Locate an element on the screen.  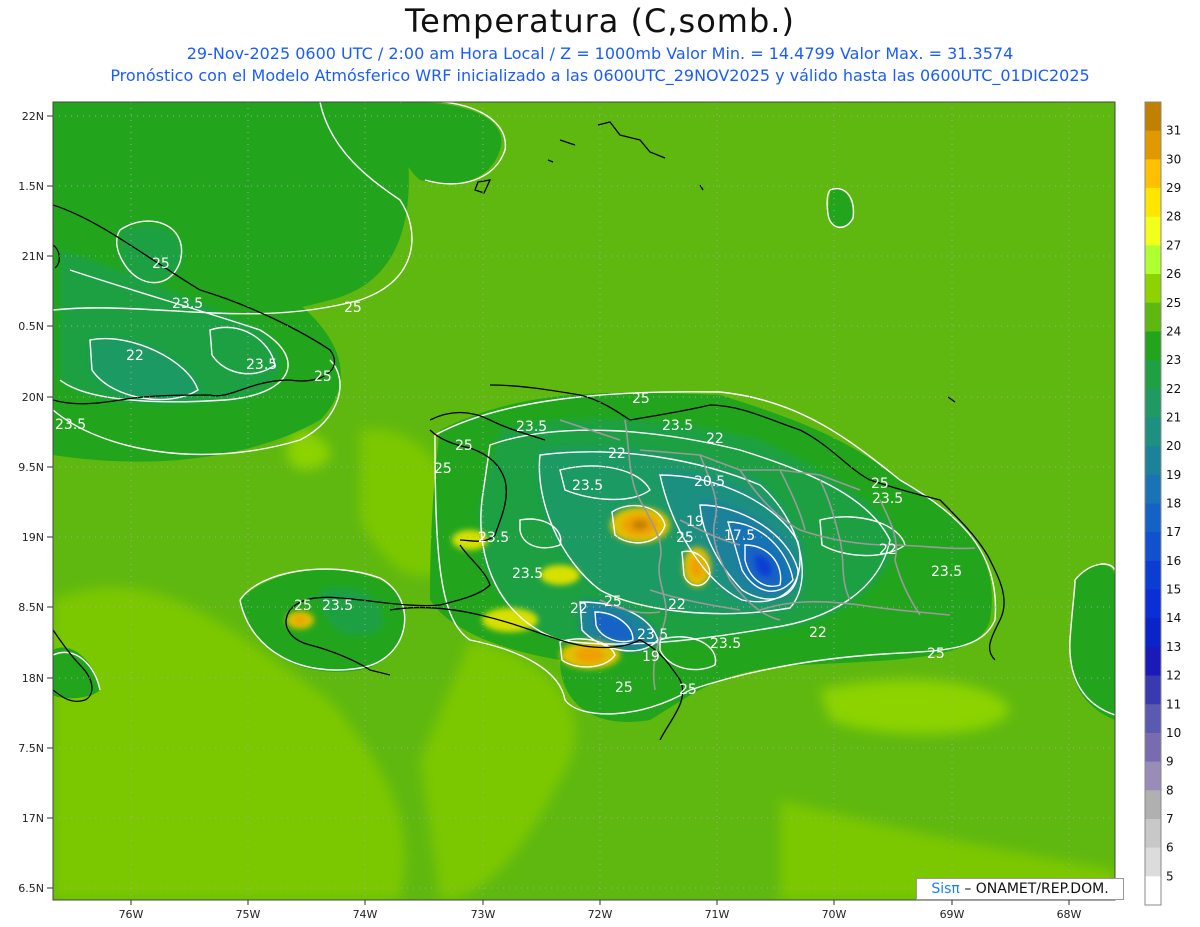
lon-label: 74W is located at coordinates (365, 914).